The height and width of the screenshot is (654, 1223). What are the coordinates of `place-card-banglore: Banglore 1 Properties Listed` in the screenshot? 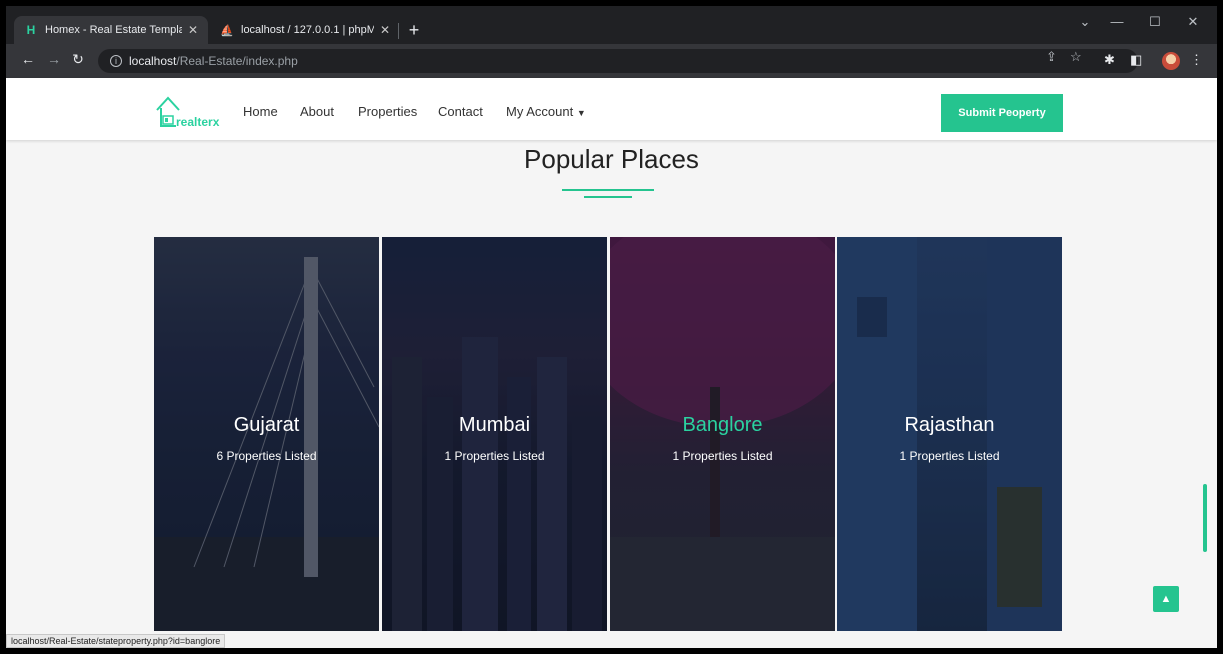 It's located at (722, 434).